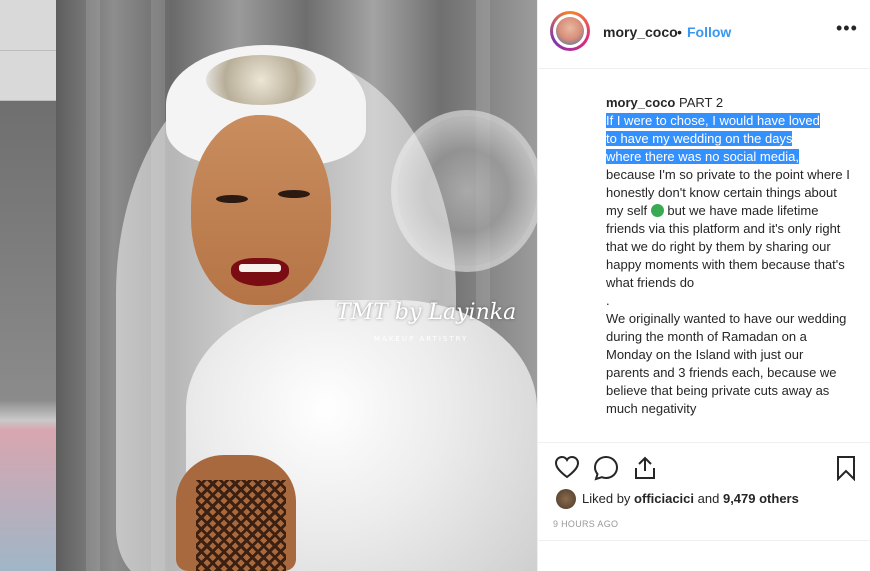  Describe the element at coordinates (699, 138) in the screenshot. I see `highlighted-line: to have my wedding on the days` at that location.